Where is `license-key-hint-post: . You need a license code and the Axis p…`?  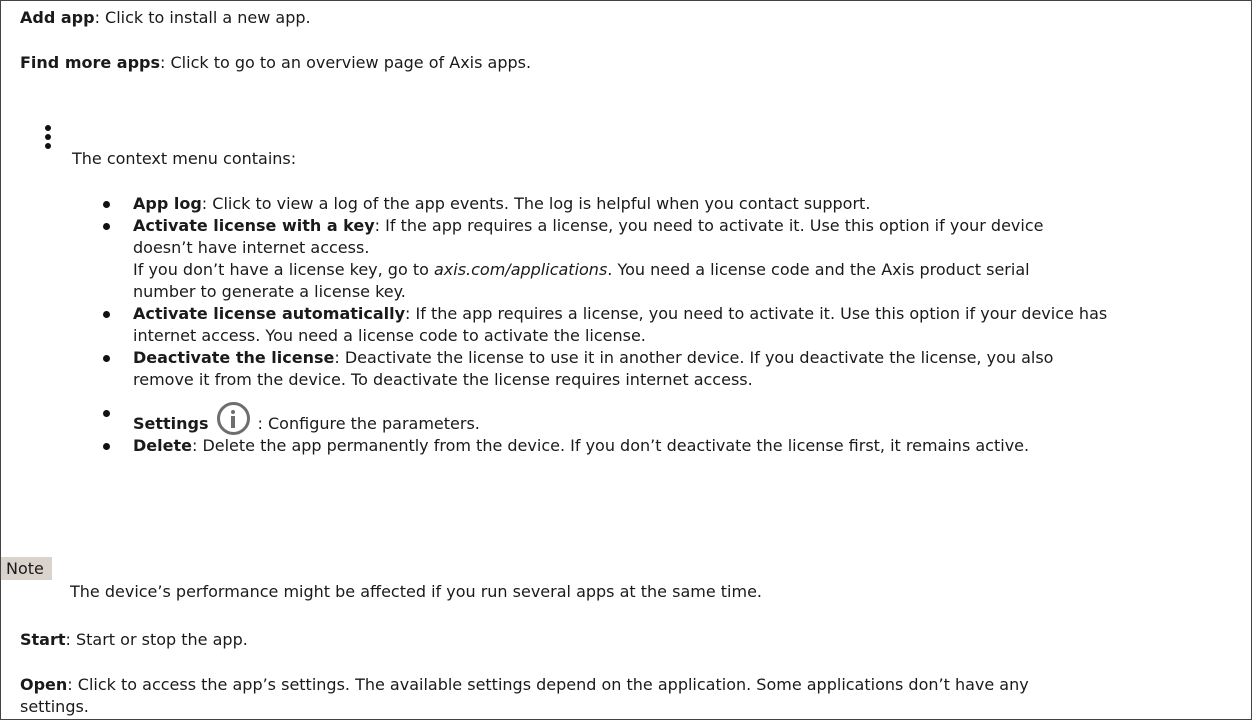 license-key-hint-post: . You need a license code and the Axis p… is located at coordinates (818, 269).